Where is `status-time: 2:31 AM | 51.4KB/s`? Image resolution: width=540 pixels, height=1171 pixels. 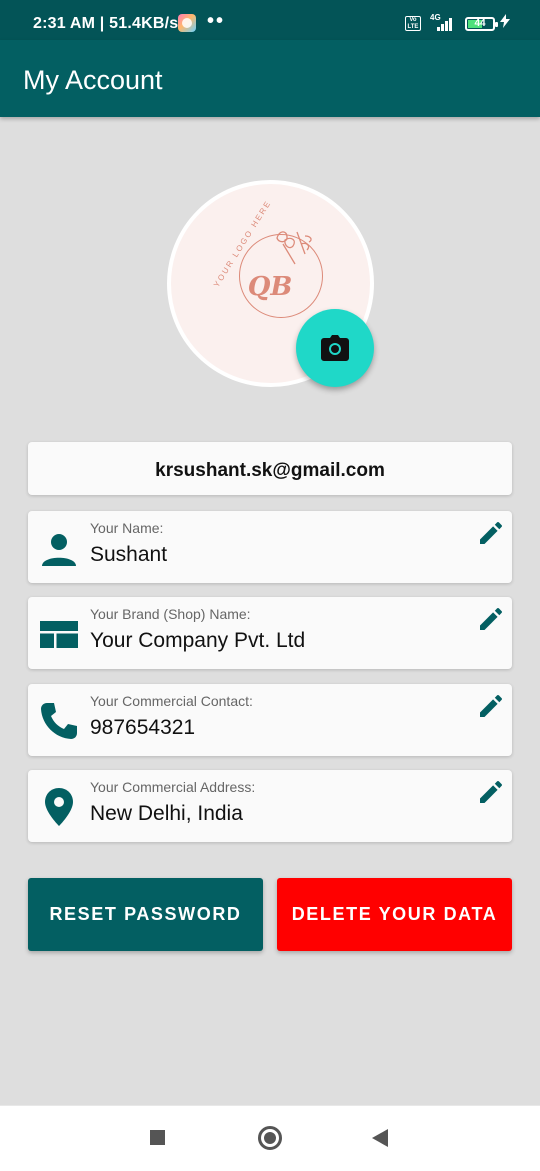 status-time: 2:31 AM | 51.4KB/s is located at coordinates (106, 23).